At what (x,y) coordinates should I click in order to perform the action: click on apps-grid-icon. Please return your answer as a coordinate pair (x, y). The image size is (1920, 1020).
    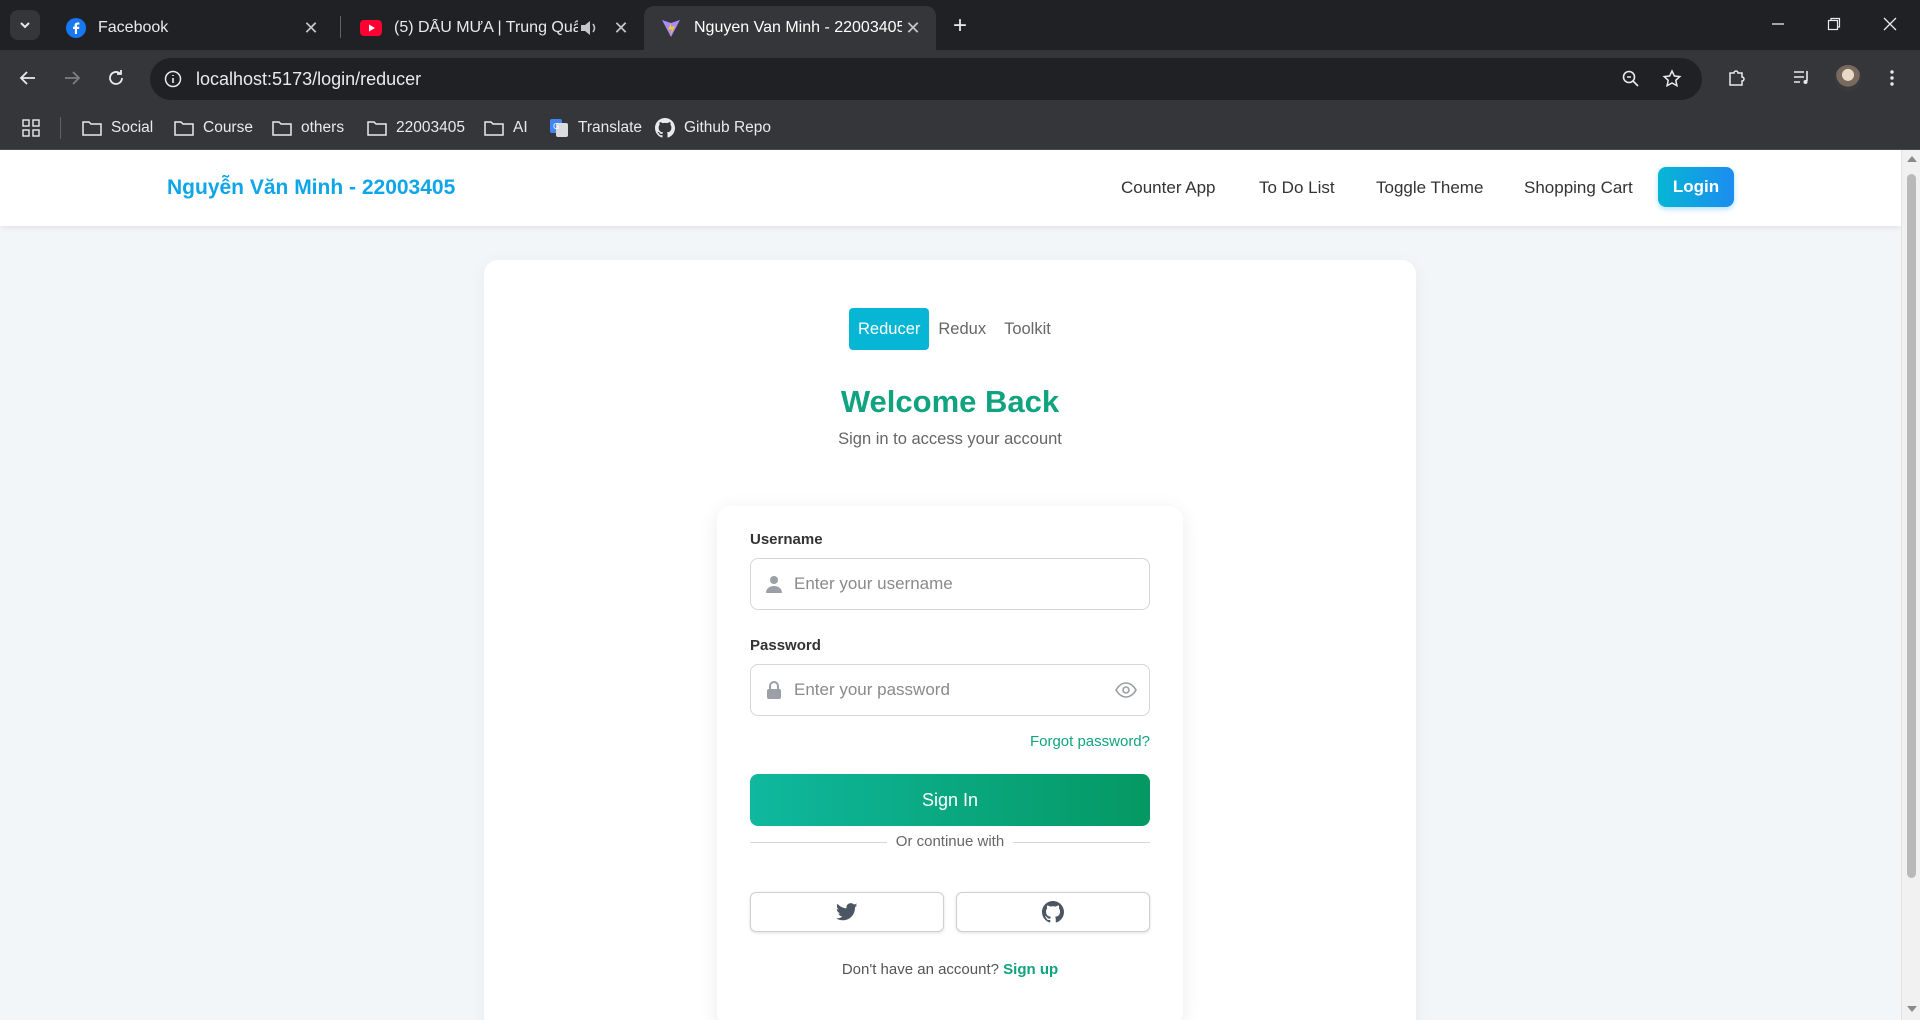
    Looking at the image, I should click on (31, 128).